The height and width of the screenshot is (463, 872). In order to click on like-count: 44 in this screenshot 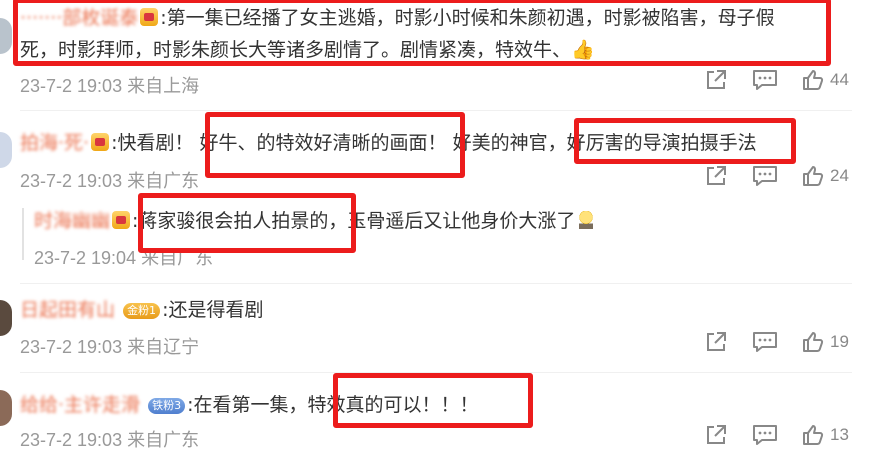, I will do `click(839, 79)`.